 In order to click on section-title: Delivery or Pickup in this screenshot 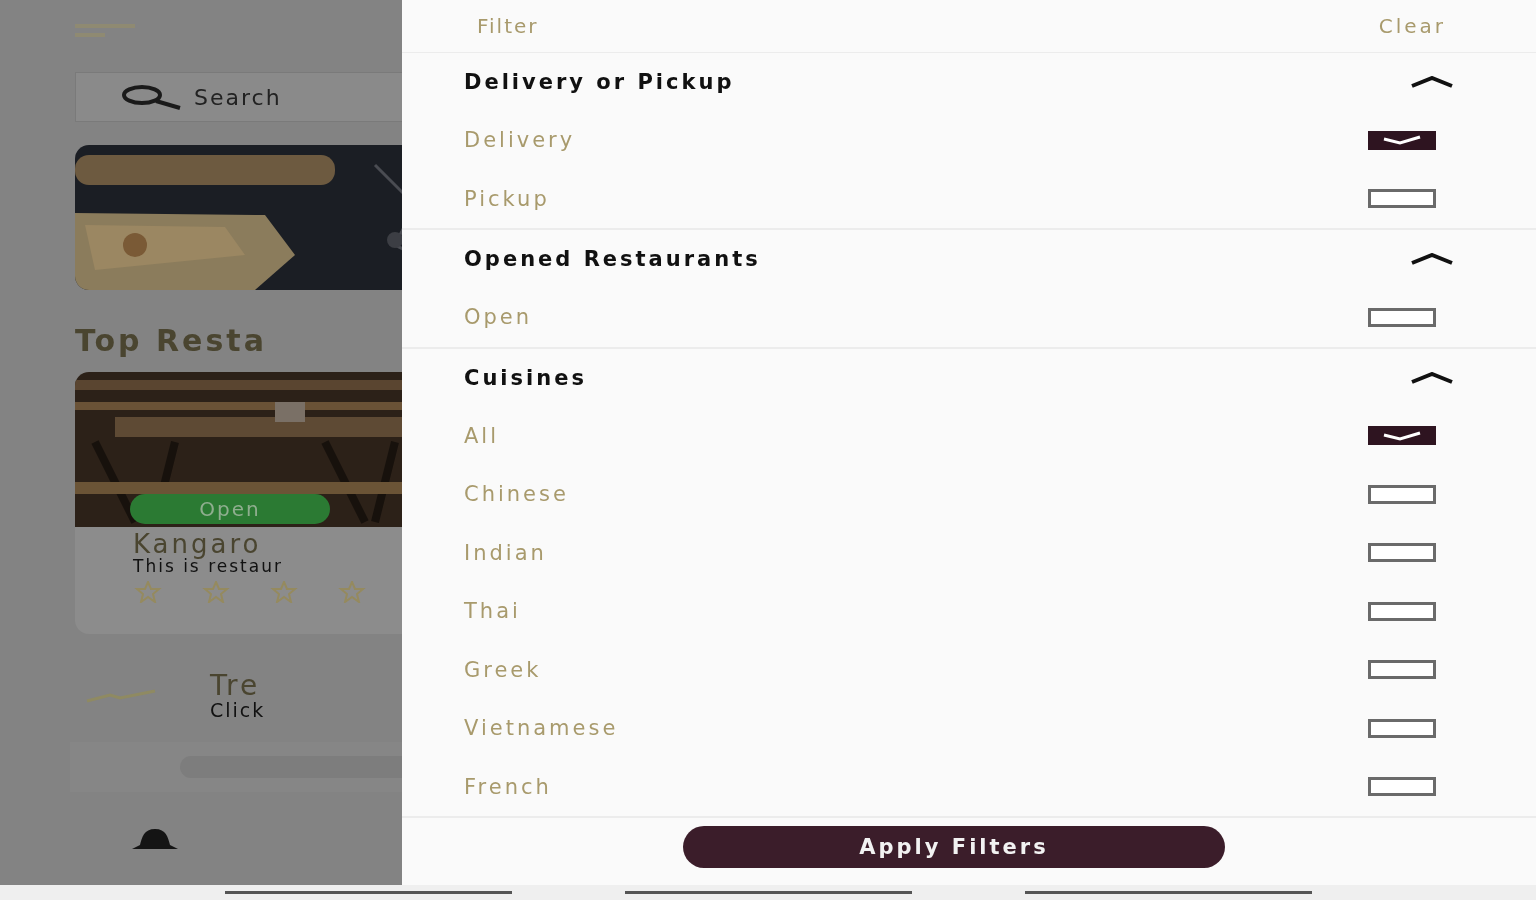, I will do `click(599, 82)`.